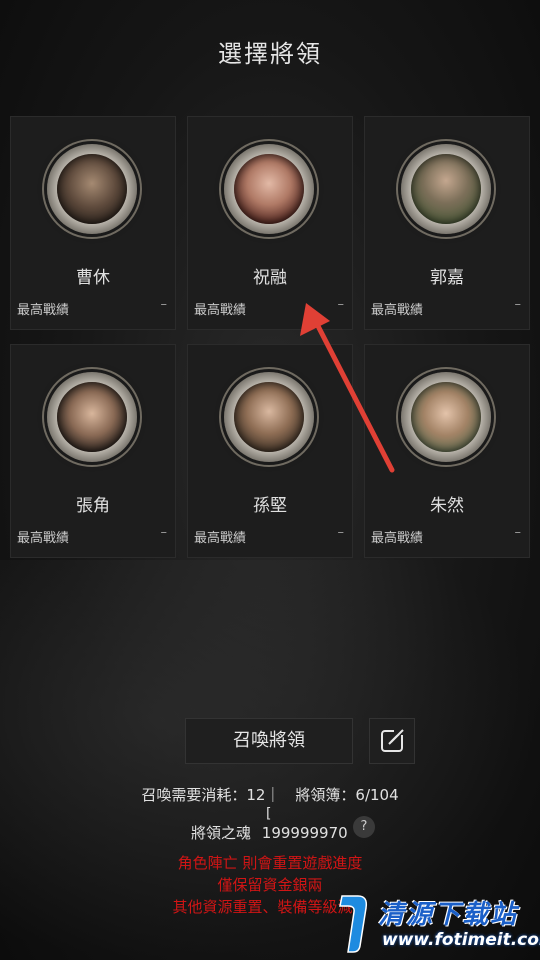  I want to click on general-name: 朱然, so click(447, 506).